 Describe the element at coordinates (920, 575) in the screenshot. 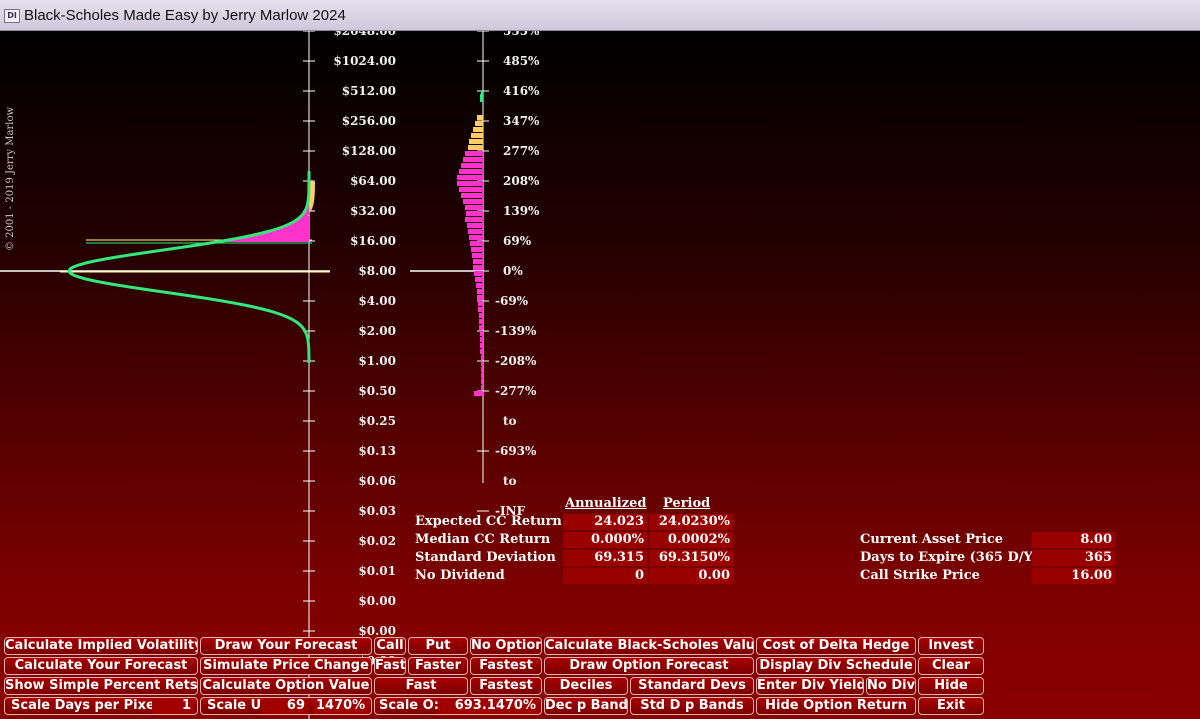

I see `call-strike-price-label: Call Strike Price` at that location.